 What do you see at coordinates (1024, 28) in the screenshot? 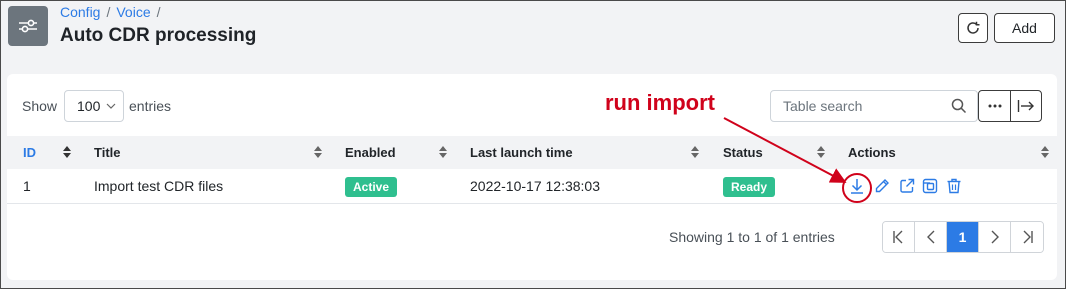
I see `add-button: Add` at bounding box center [1024, 28].